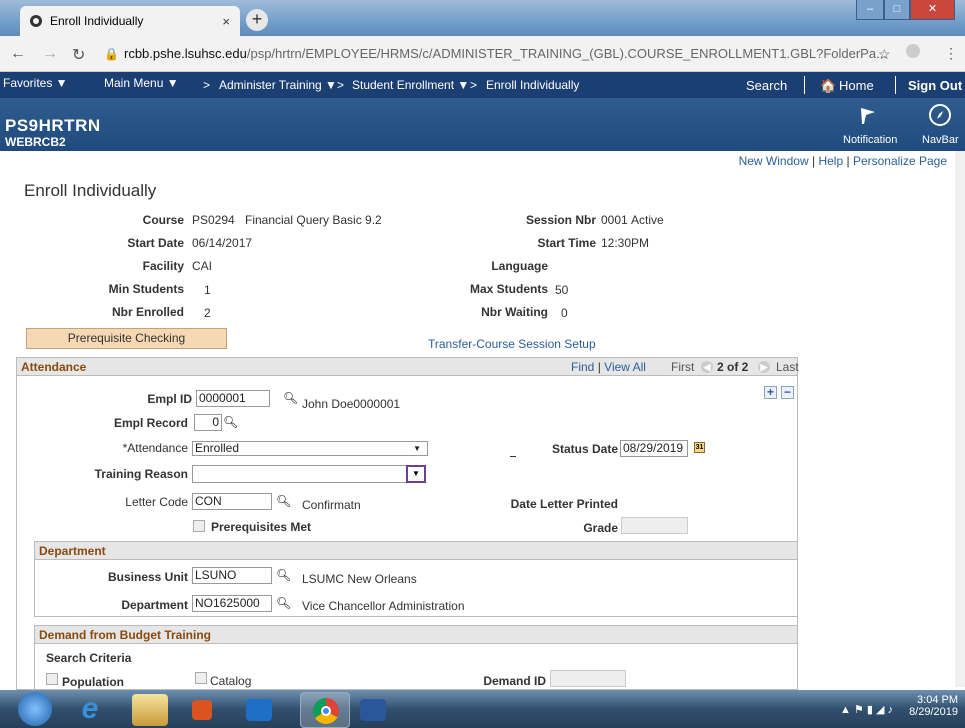  Describe the element at coordinates (50, 54) in the screenshot. I see `forward-icon: →` at that location.